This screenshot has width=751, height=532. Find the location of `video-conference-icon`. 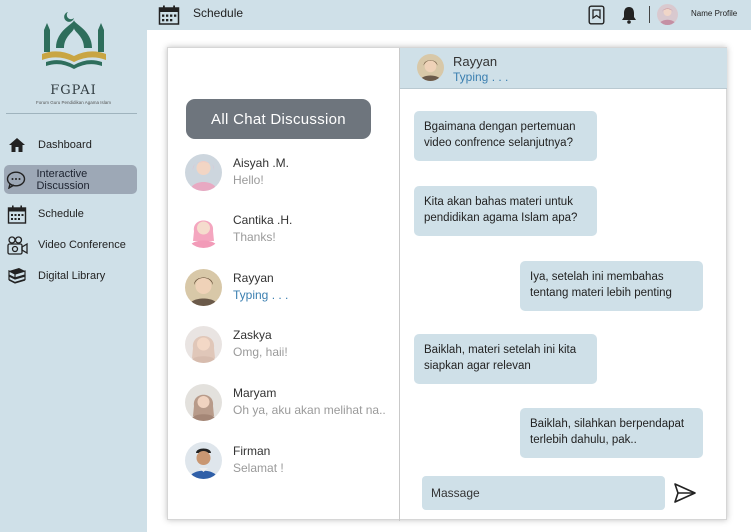

video-conference-icon is located at coordinates (17, 245).